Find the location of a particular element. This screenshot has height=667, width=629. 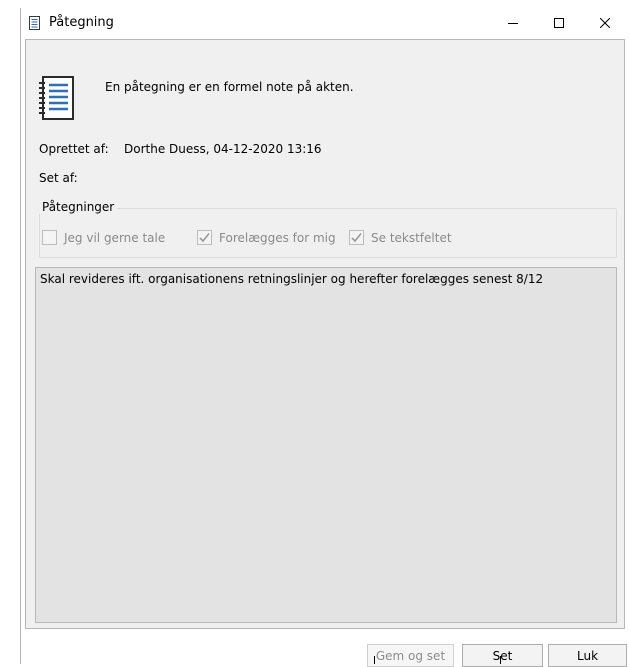

close-button is located at coordinates (605, 23).